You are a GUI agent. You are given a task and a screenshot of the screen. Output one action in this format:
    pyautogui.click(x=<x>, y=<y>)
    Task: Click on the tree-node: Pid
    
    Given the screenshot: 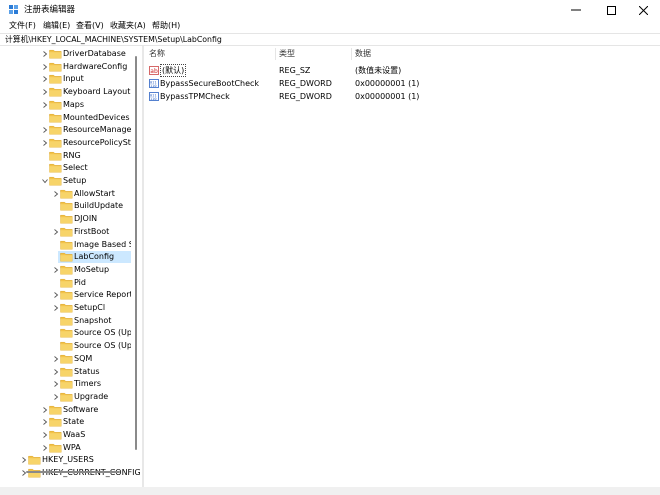 What is the action you would take?
    pyautogui.click(x=65, y=283)
    